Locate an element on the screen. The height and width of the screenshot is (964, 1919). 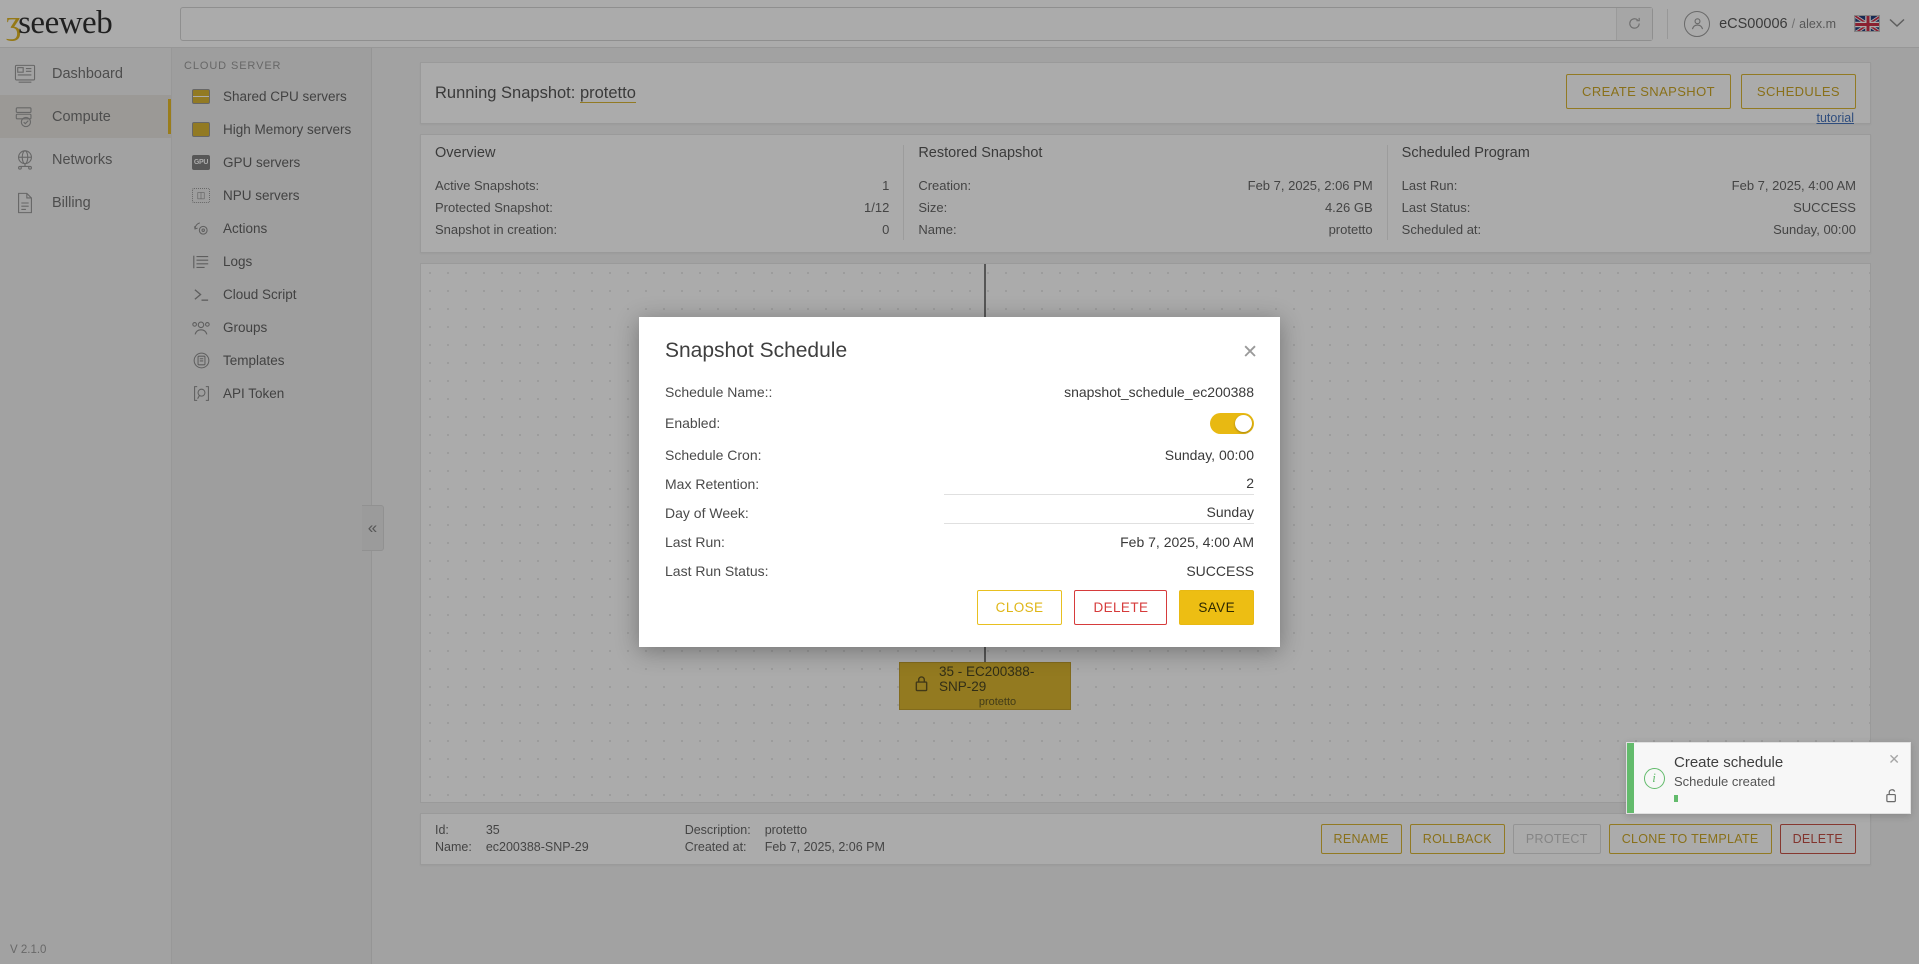
field-value: Feb 7, 2025, 4:00 AM is located at coordinates (1187, 541).